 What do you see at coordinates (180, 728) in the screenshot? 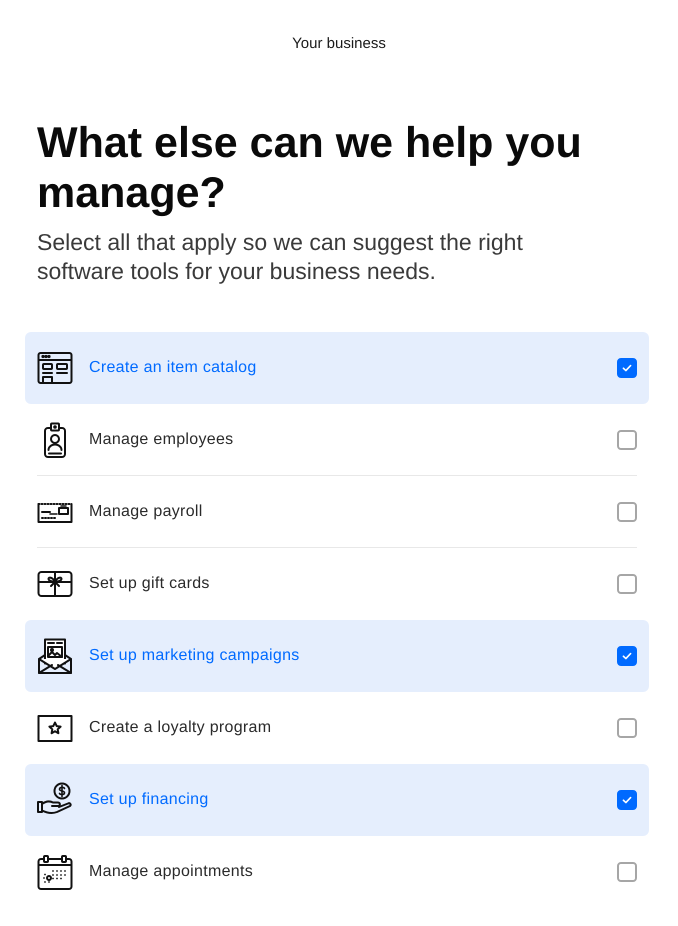
I see `option-label: Create a loyalty program` at bounding box center [180, 728].